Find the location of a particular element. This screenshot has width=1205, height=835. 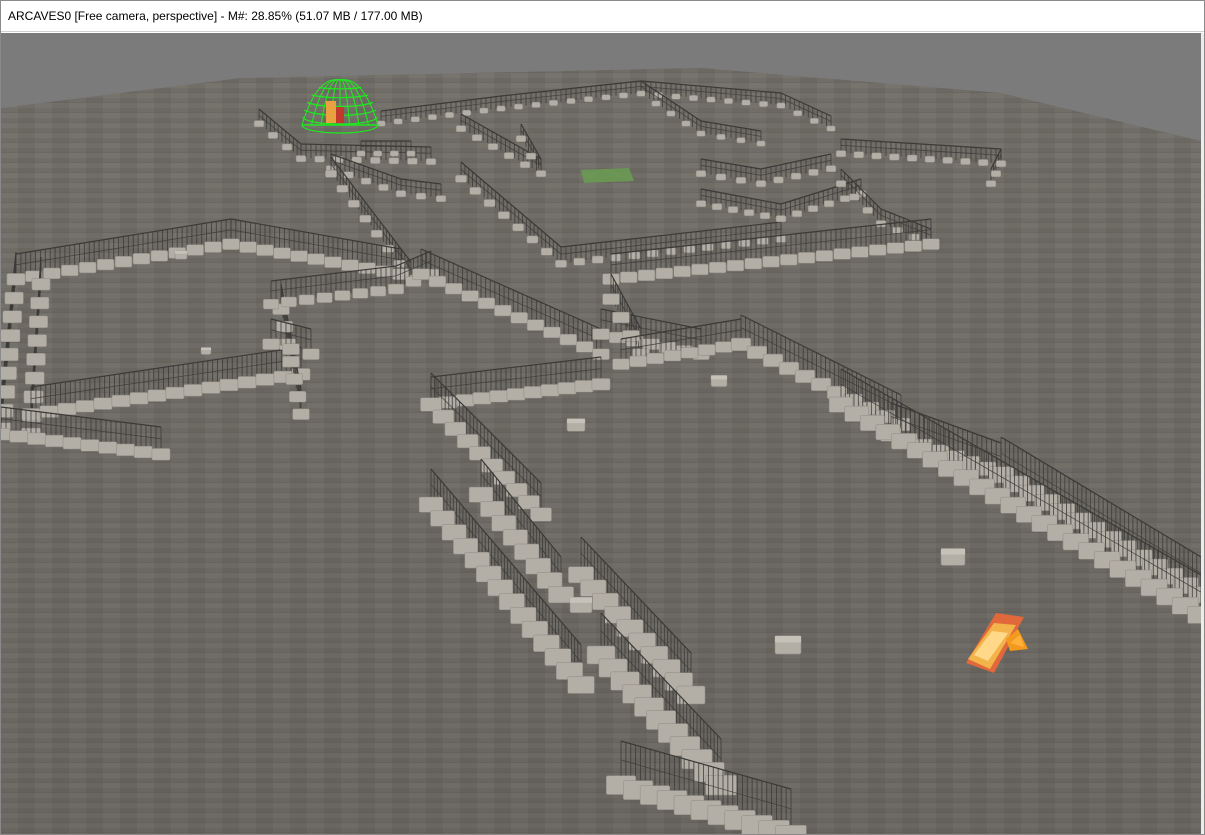

spawn-marker-icon is located at coordinates (607, 175).